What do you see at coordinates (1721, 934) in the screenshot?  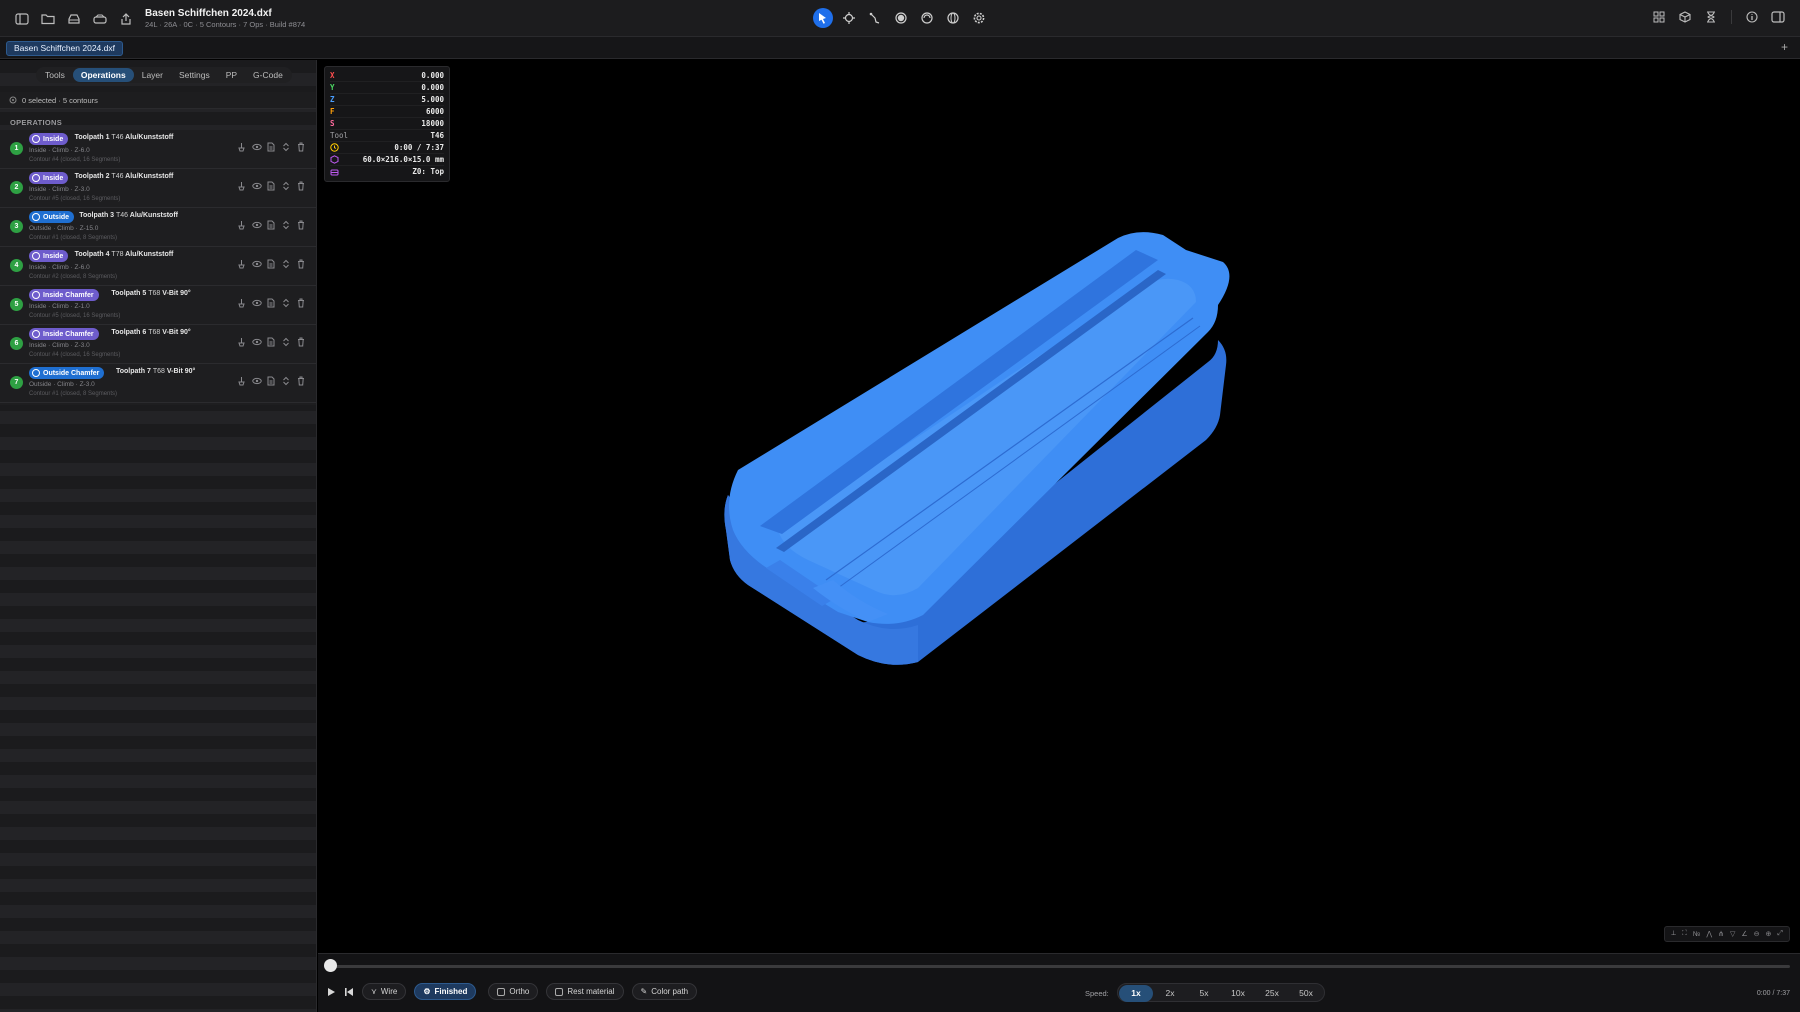 I see `fan-icon: ⋔` at bounding box center [1721, 934].